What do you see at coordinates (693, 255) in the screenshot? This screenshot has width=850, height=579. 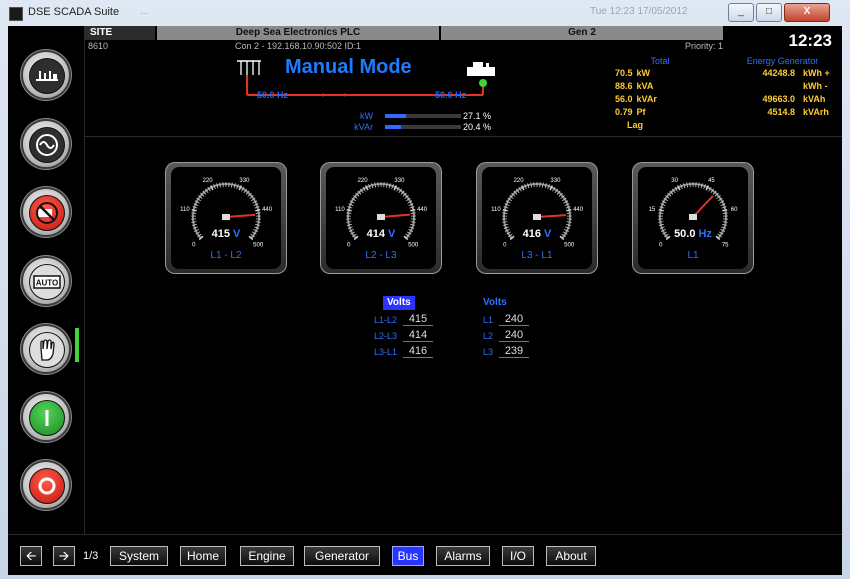 I see `gauge-label: L1` at bounding box center [693, 255].